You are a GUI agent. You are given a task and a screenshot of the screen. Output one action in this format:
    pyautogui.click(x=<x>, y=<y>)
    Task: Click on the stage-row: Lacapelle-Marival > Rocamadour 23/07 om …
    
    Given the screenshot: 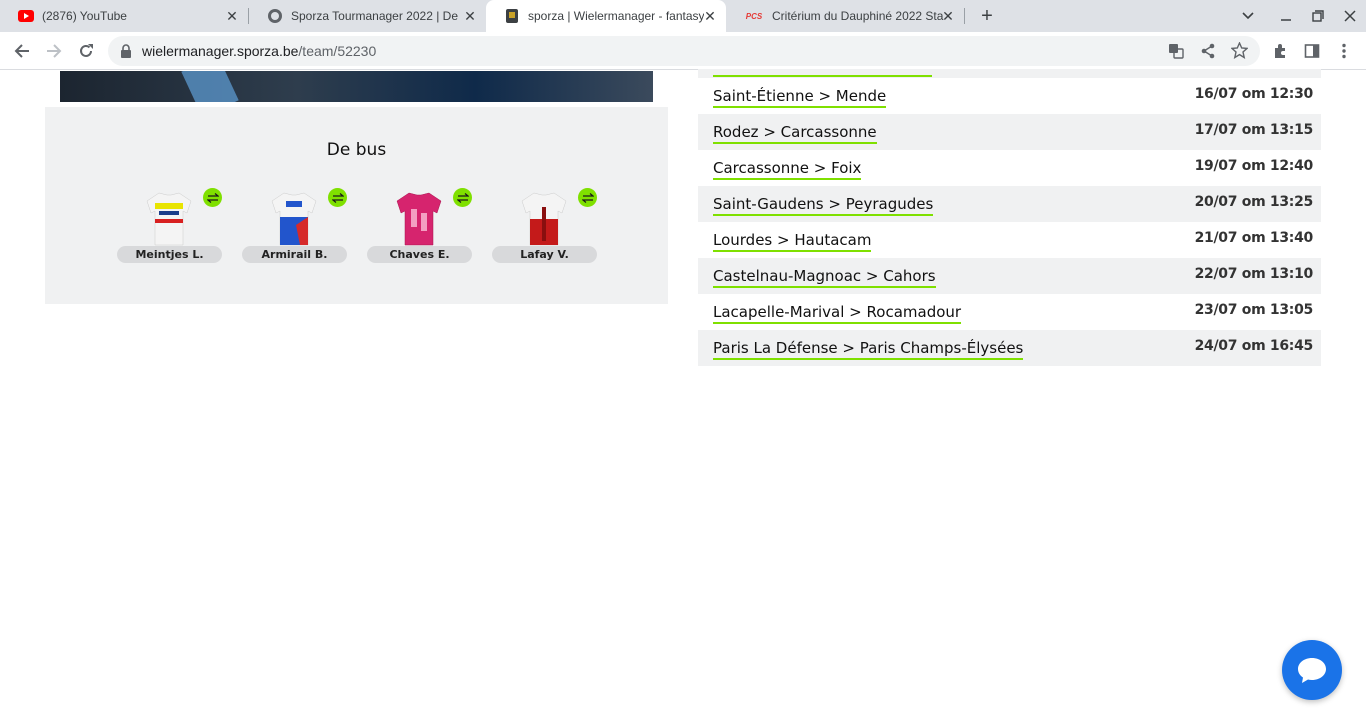 What is the action you would take?
    pyautogui.click(x=1009, y=312)
    